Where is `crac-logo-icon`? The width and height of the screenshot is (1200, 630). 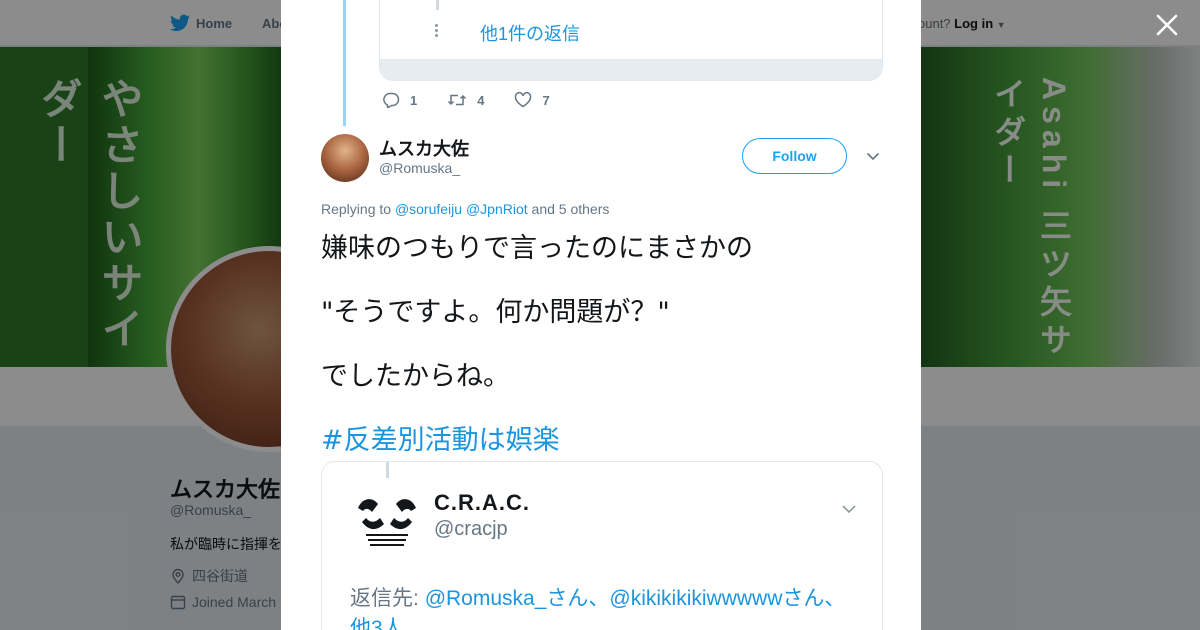
crac-logo-icon is located at coordinates (387, 522).